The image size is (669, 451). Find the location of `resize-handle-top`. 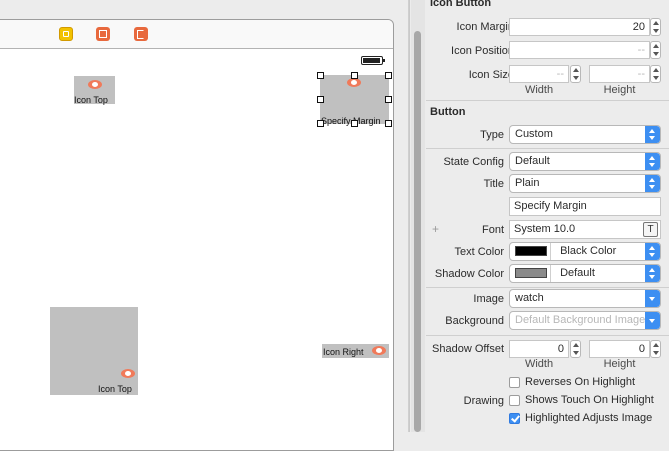

resize-handle-top is located at coordinates (354, 75).